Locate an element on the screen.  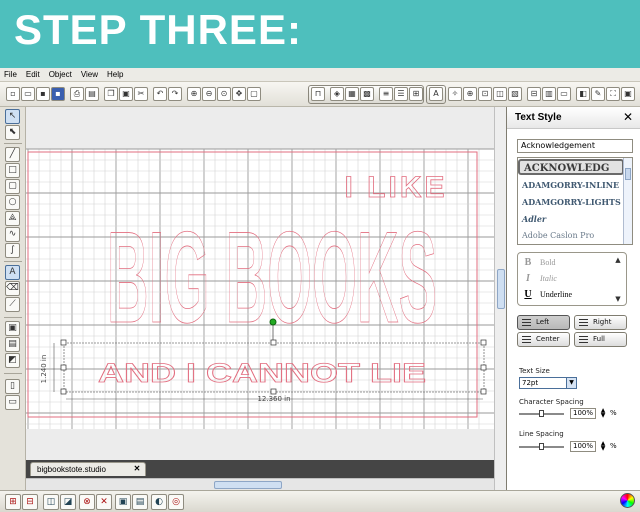
menu-help: Help is located at coordinates (115, 74).